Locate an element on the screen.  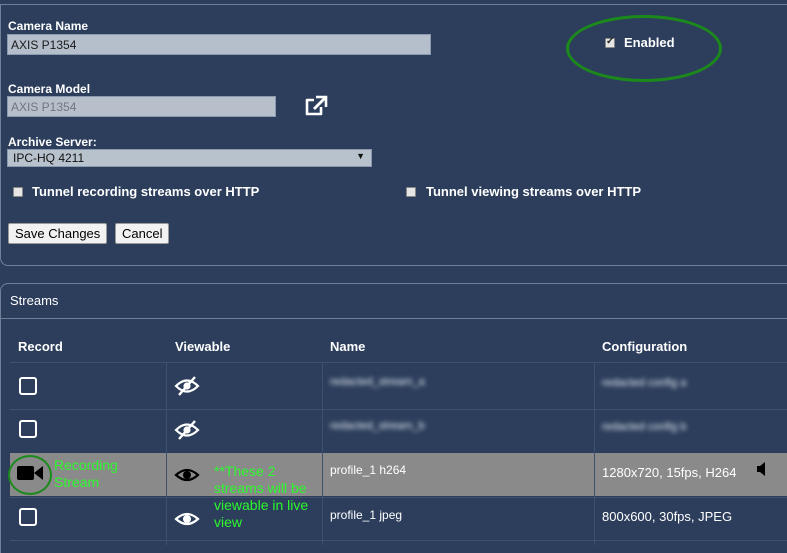
stream-configuration: 1280x720, 15fps, H264 is located at coordinates (669, 472).